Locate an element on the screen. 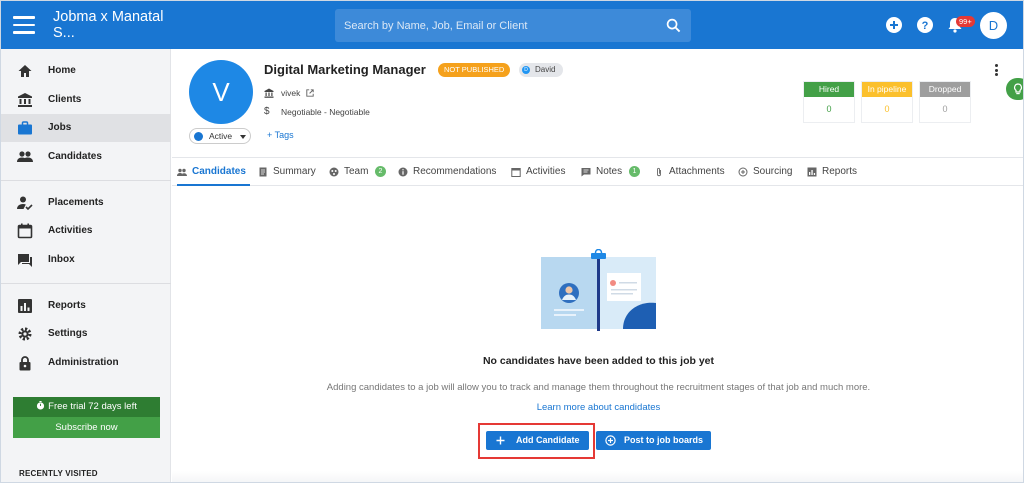 Image resolution: width=1024 pixels, height=483 pixels. tab-summary: Summary is located at coordinates (289, 172).